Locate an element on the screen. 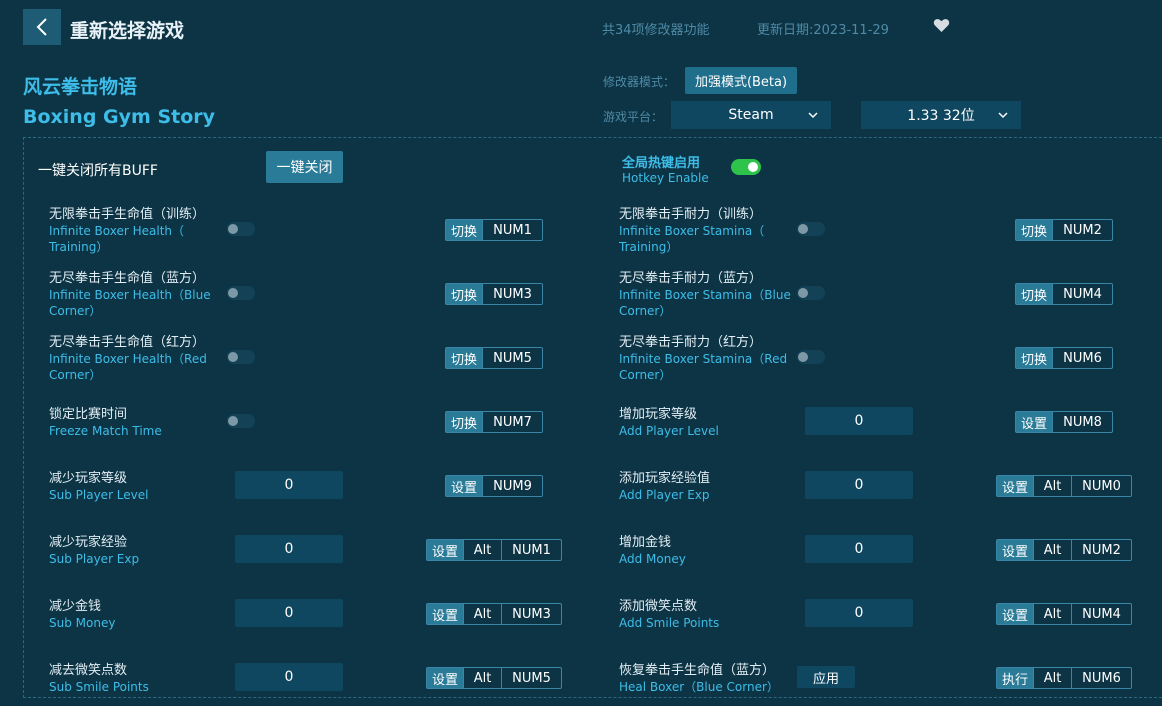 The height and width of the screenshot is (706, 1162). close-all-label: 一键关闭所有BUFF is located at coordinates (98, 171).